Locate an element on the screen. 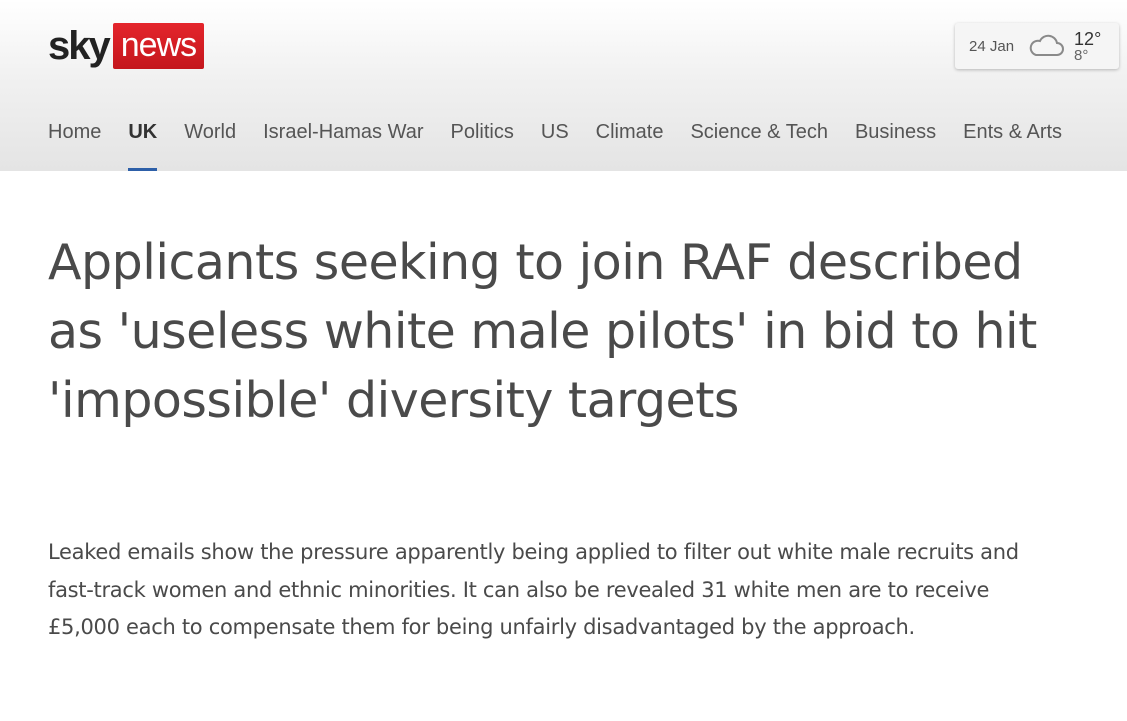  nav-item-climate: Climate is located at coordinates (630, 140).